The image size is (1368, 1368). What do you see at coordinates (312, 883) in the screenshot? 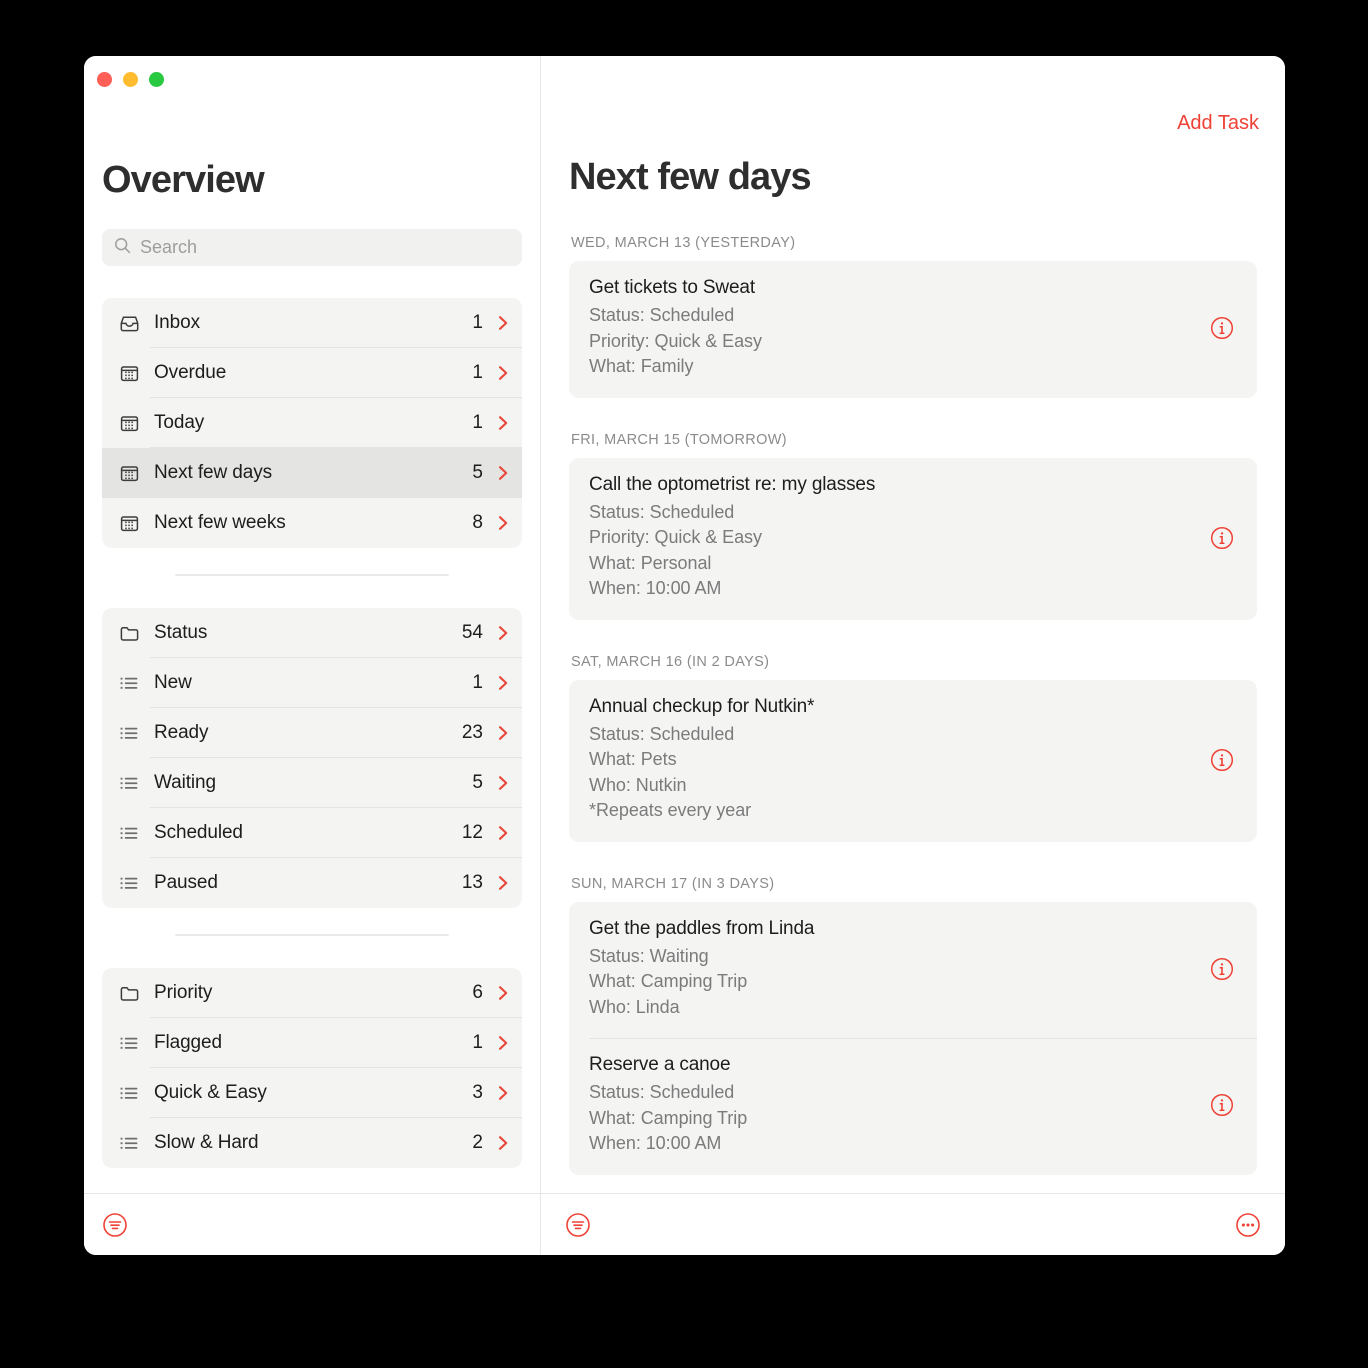
I see `sidebar-item-paused: Paused 13` at bounding box center [312, 883].